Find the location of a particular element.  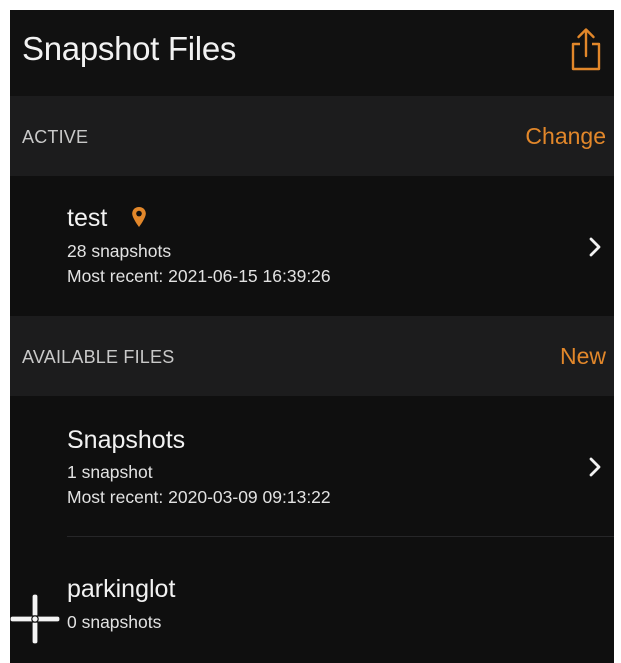

file-name: Snapshots is located at coordinates (126, 440).